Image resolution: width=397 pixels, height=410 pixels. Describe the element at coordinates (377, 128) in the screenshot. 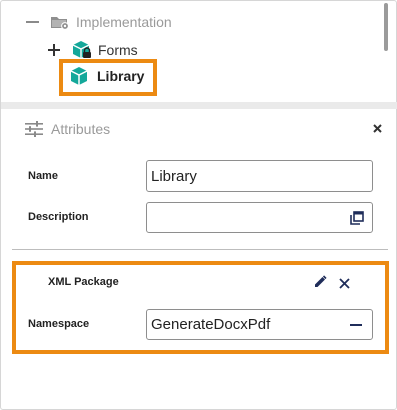

I see `close-icon` at that location.